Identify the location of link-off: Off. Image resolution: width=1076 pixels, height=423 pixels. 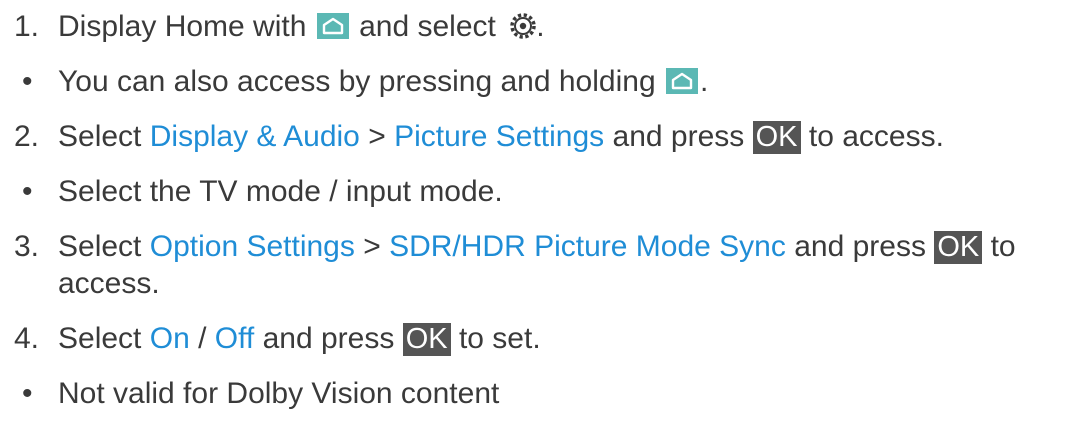
(234, 338).